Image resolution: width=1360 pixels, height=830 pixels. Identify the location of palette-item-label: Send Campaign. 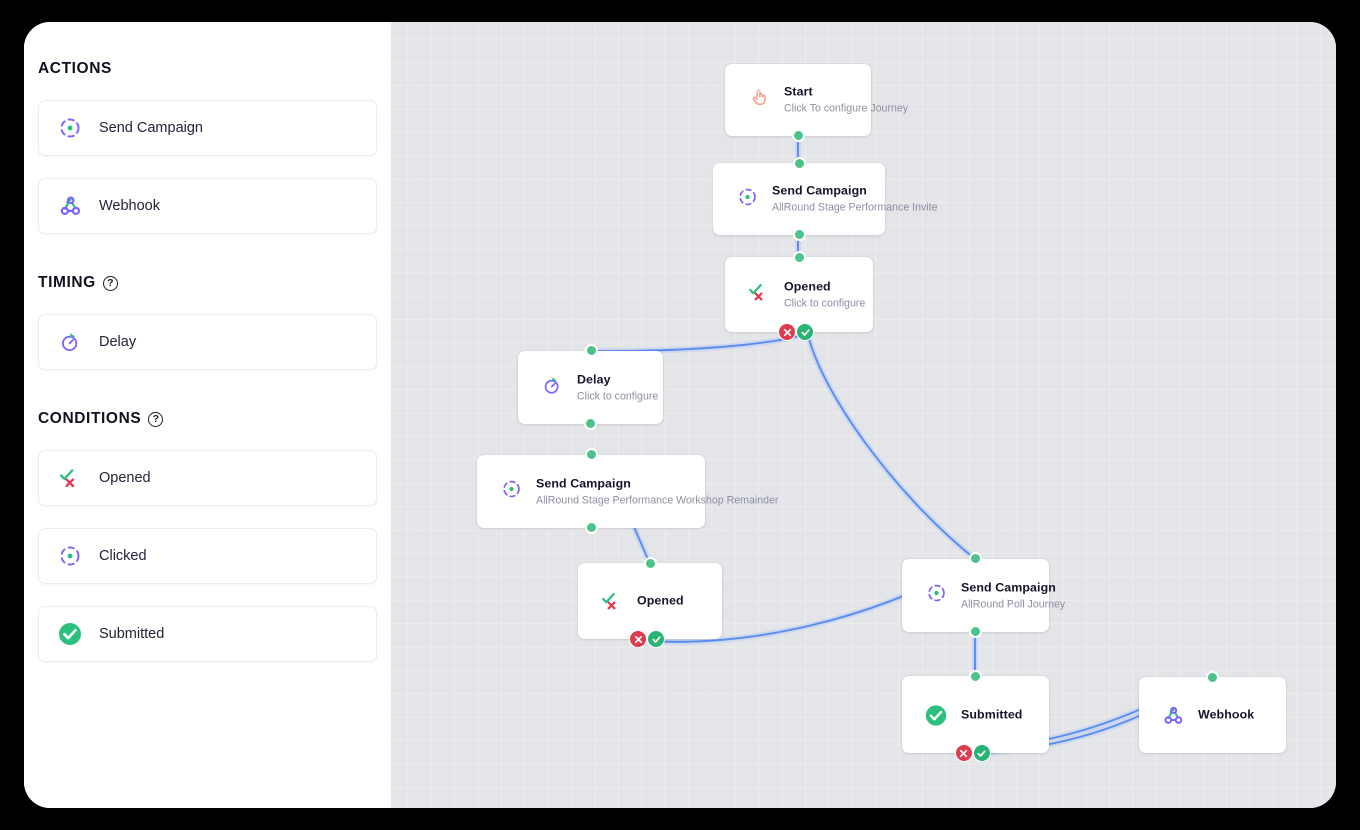
(151, 128).